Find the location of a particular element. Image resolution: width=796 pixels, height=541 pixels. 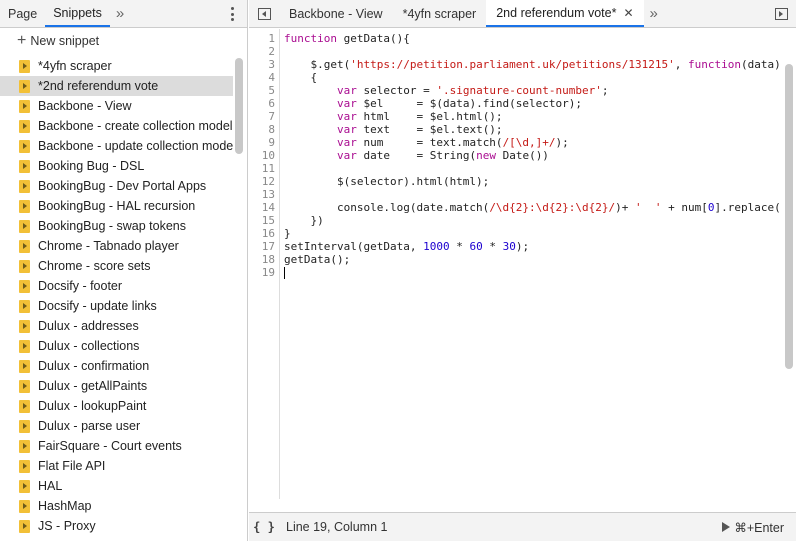

snippet-item: BookingBug - swap tokens is located at coordinates (116, 226).